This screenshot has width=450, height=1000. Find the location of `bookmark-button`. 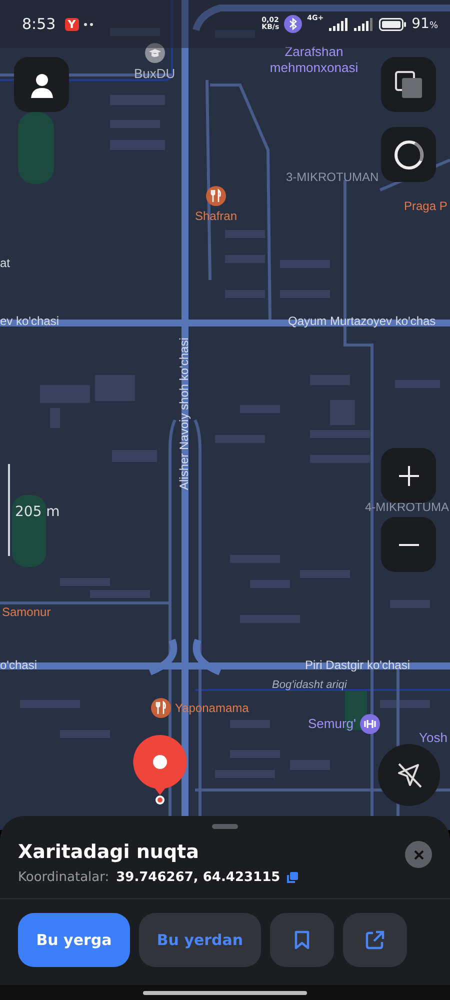

bookmark-button is located at coordinates (302, 940).